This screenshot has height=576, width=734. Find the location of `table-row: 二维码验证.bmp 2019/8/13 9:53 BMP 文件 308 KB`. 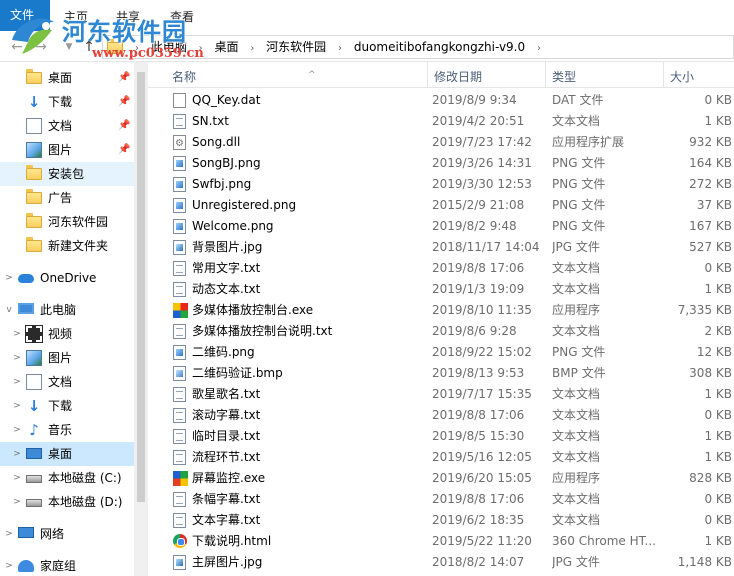

table-row: 二维码验证.bmp 2019/8/13 9:53 BMP 文件 308 KB is located at coordinates (441, 373).